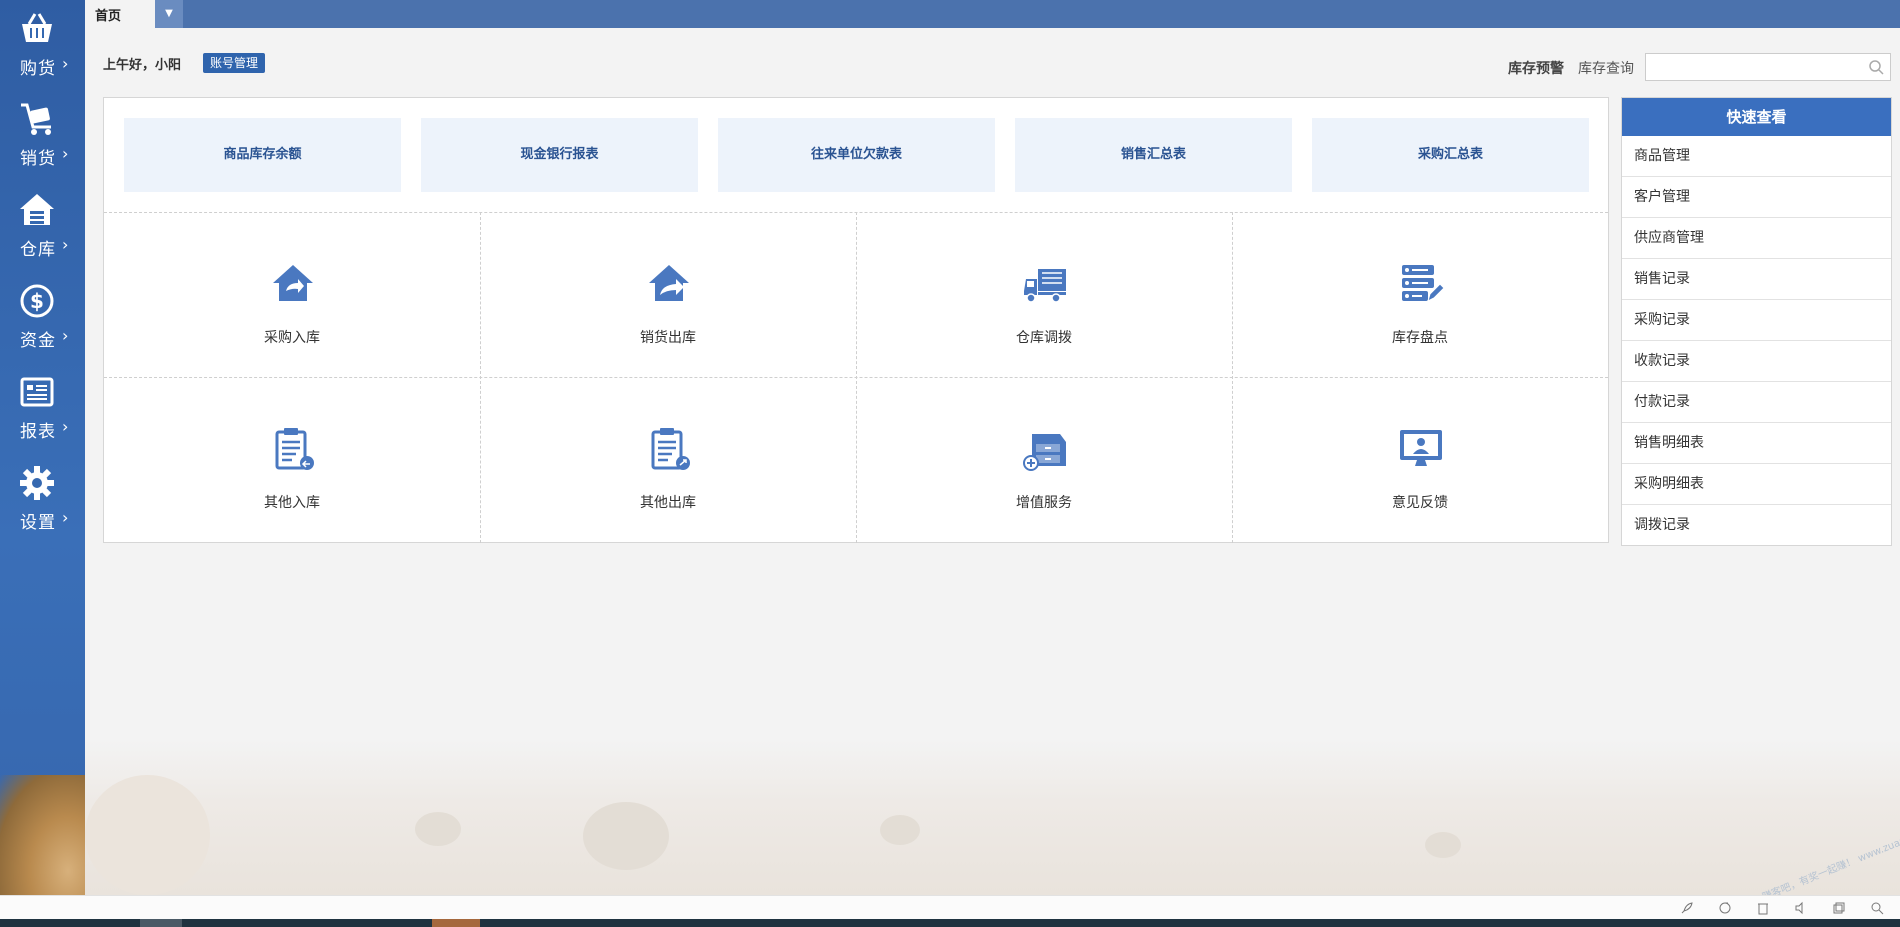  I want to click on report-sales-summary-button: 销售汇总表, so click(1153, 155).